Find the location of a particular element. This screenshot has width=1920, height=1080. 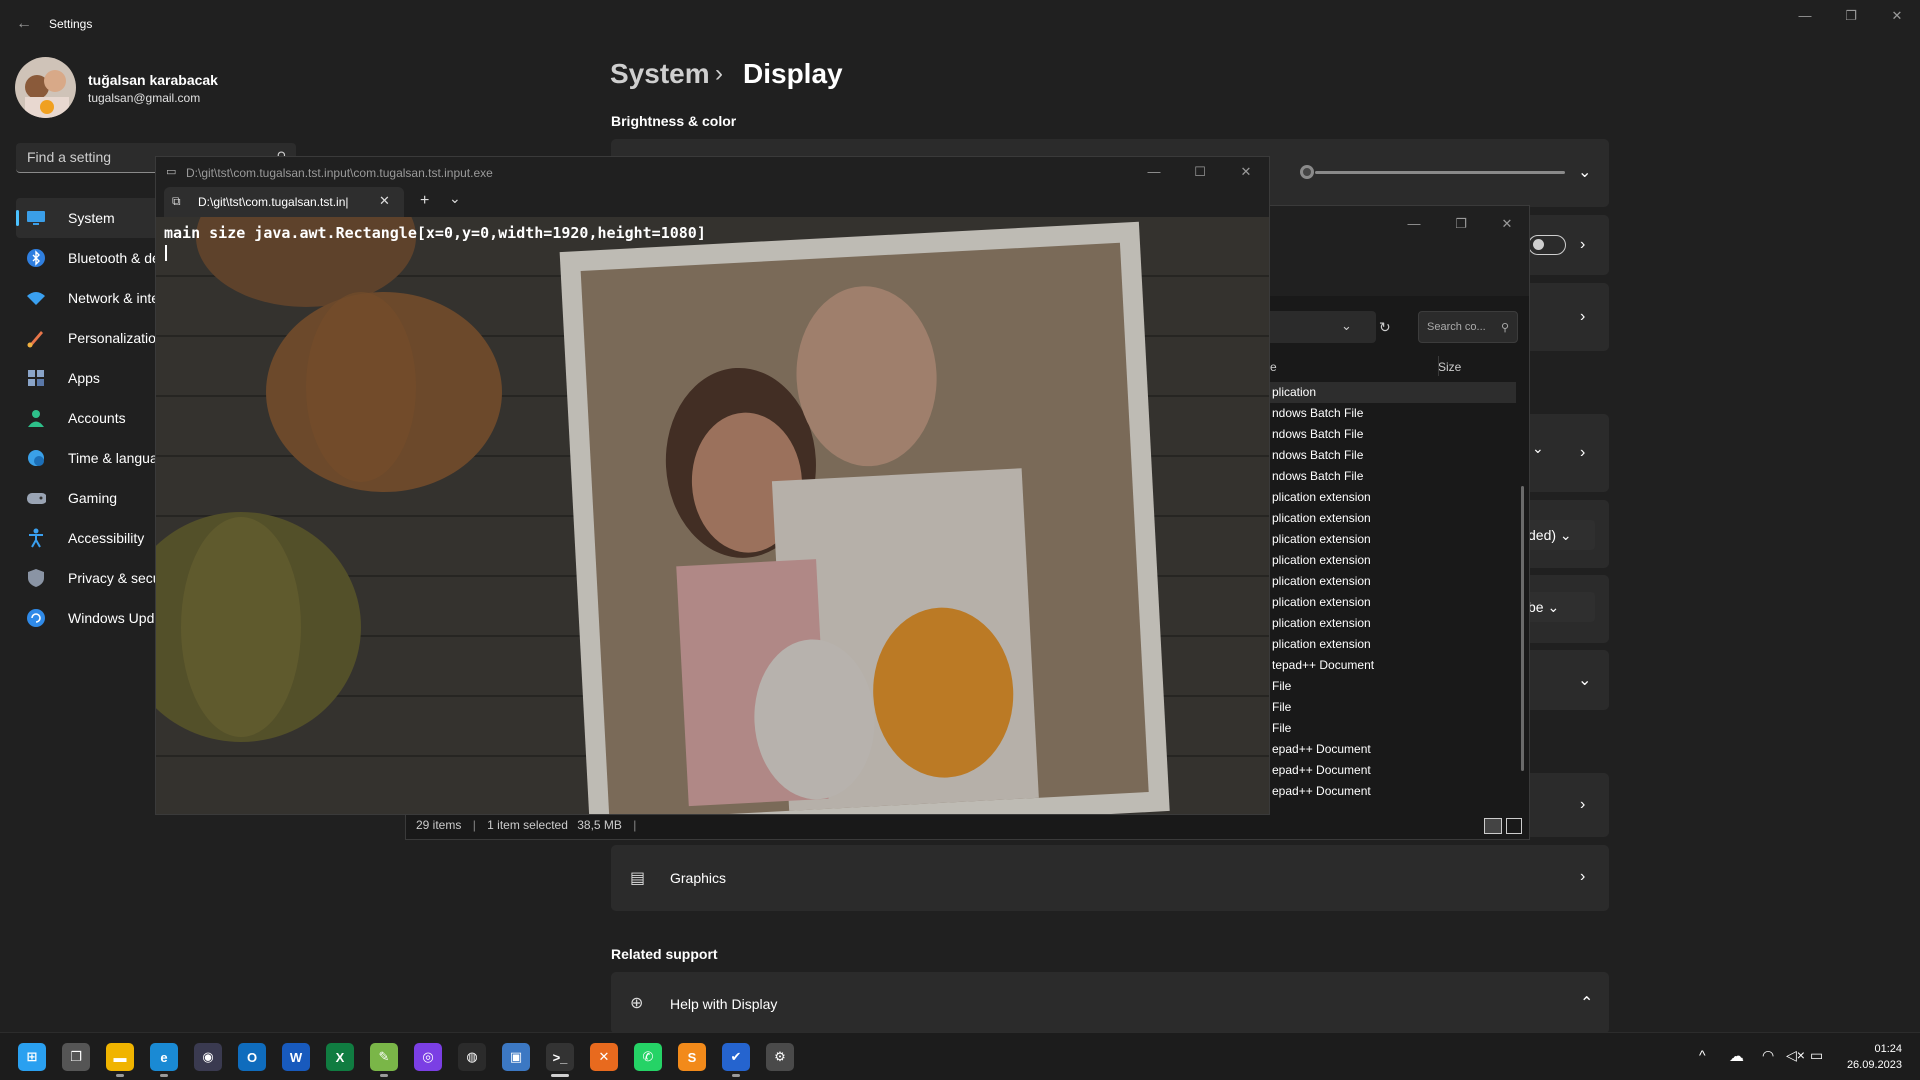

sidebar-item-apps: Apps is located at coordinates (91, 378).